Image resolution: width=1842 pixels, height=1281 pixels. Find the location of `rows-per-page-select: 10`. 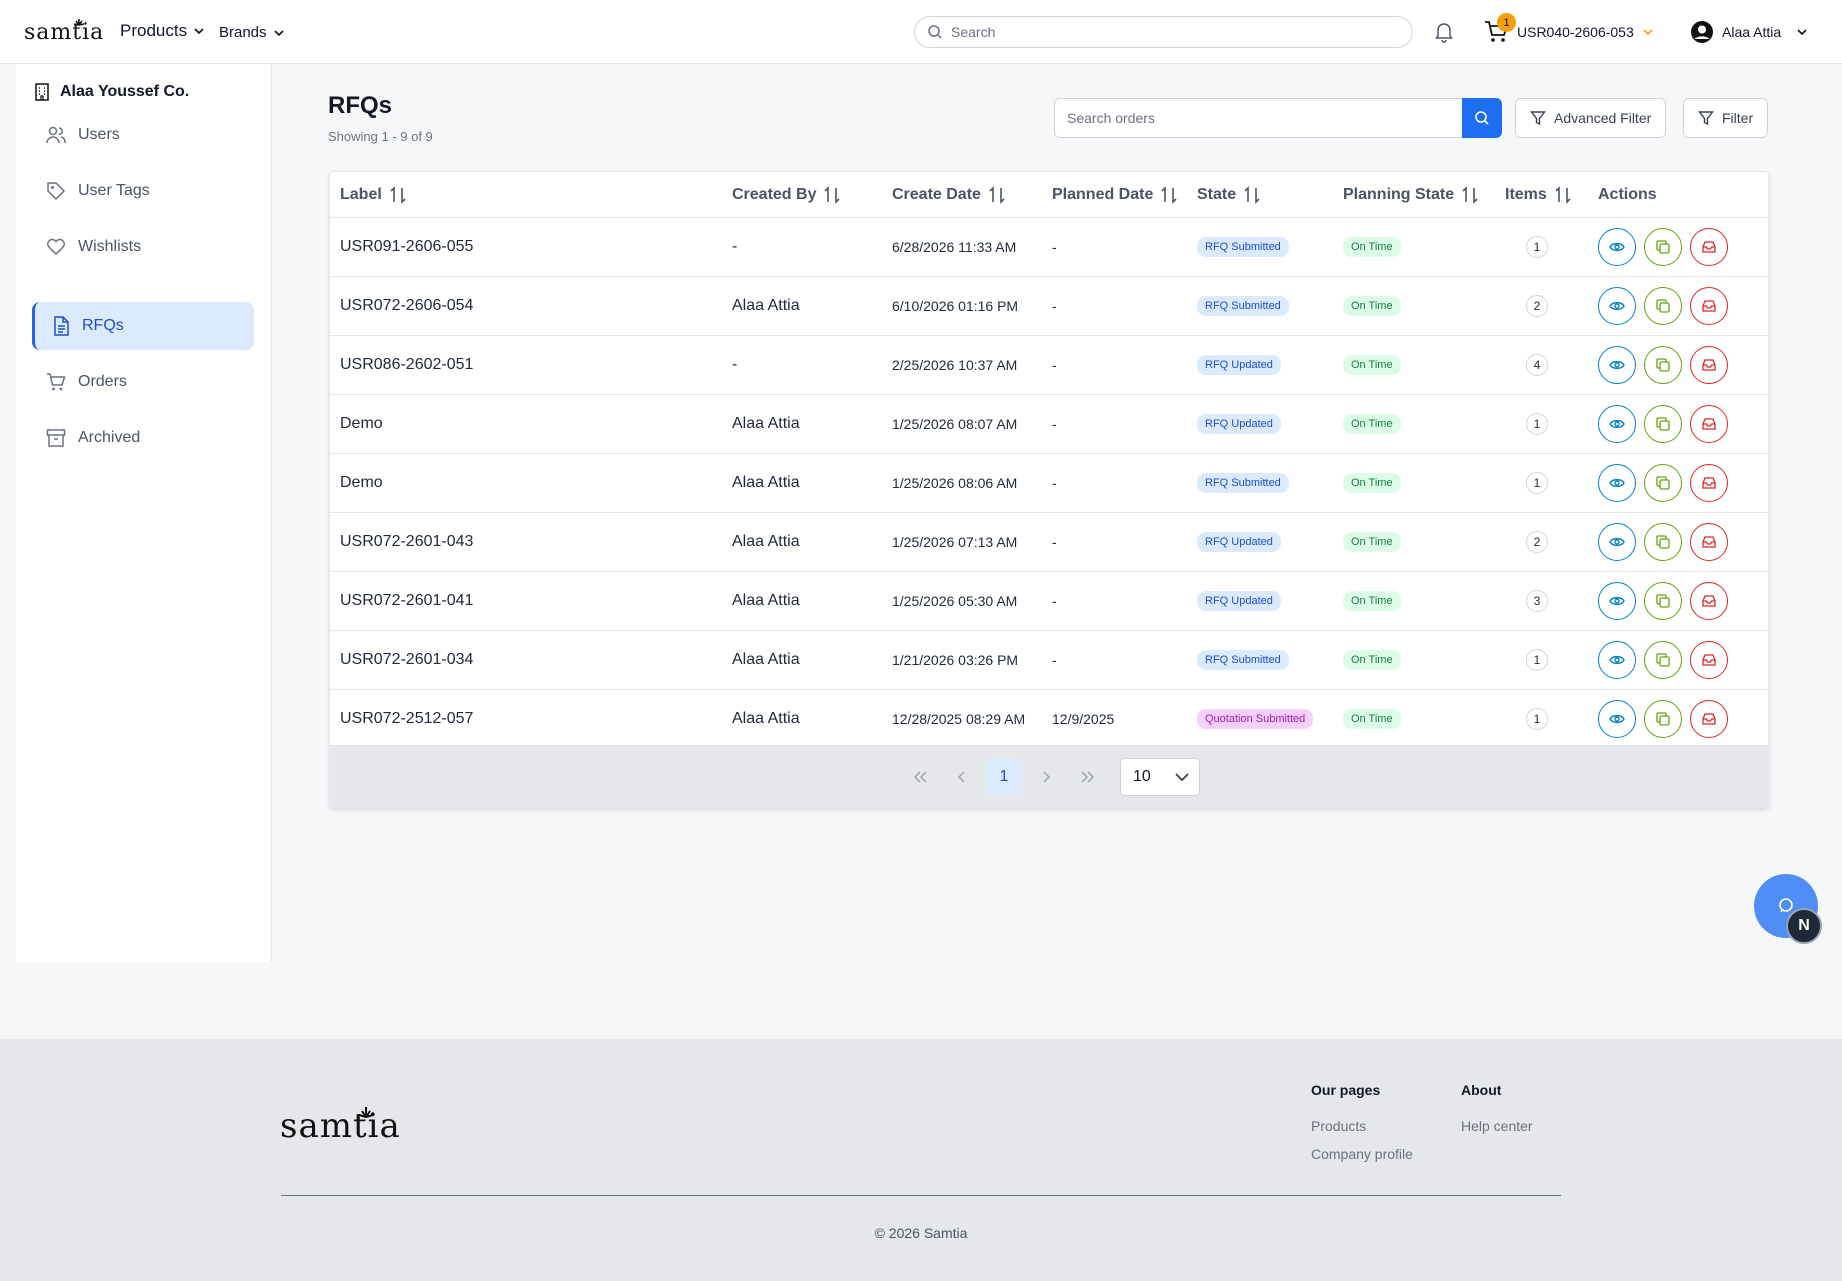

rows-per-page-select: 10 is located at coordinates (1160, 777).